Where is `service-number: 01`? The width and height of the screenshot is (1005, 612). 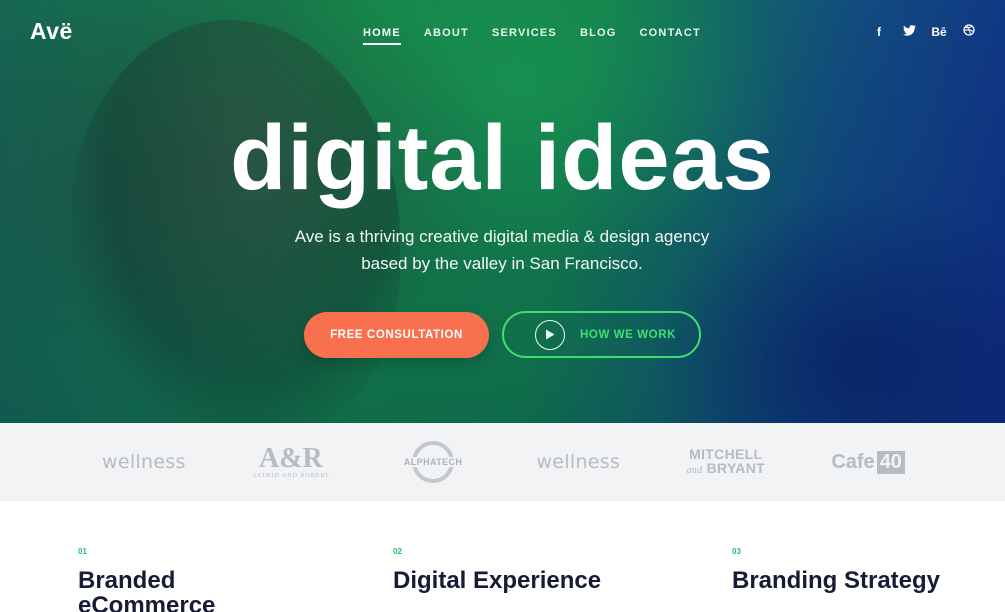
service-number: 01 is located at coordinates (82, 551).